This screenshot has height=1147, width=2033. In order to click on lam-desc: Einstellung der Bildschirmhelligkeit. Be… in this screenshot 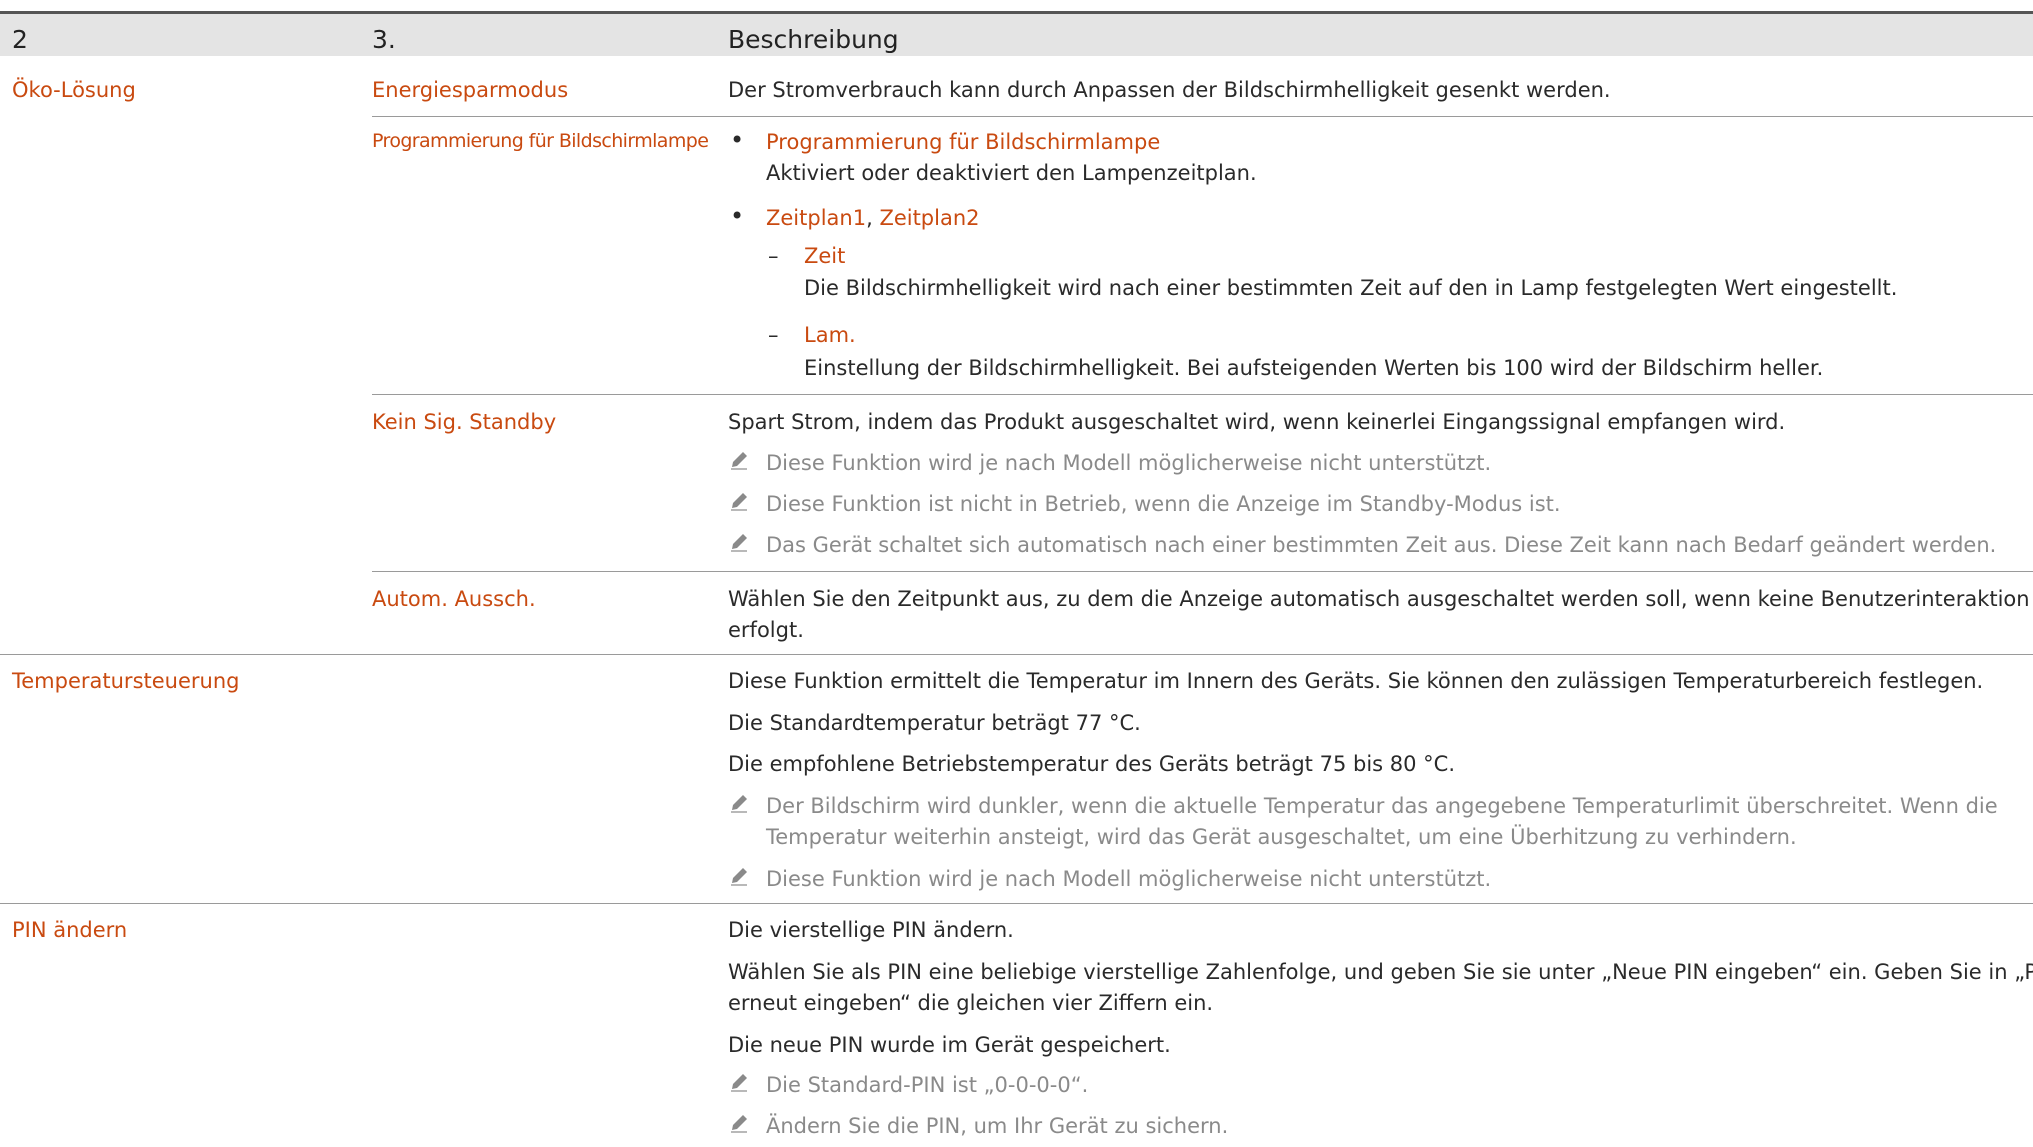, I will do `click(1314, 368)`.